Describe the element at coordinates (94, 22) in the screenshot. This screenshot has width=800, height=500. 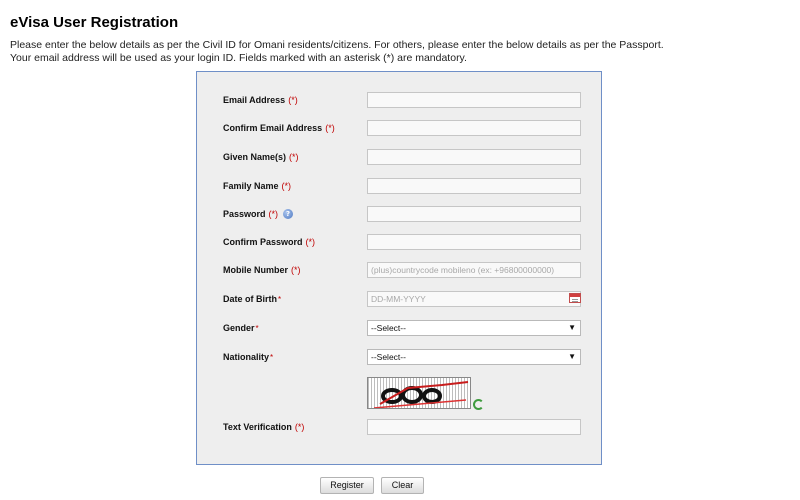
I see `page-title: eVisa User Registration` at that location.